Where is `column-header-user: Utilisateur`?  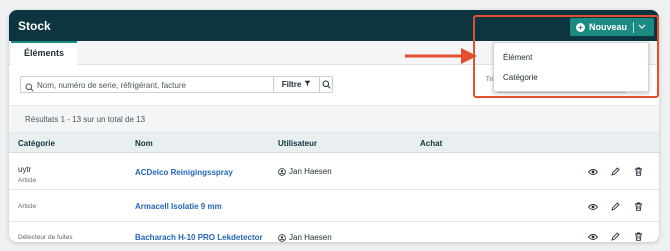 column-header-user: Utilisateur is located at coordinates (297, 143).